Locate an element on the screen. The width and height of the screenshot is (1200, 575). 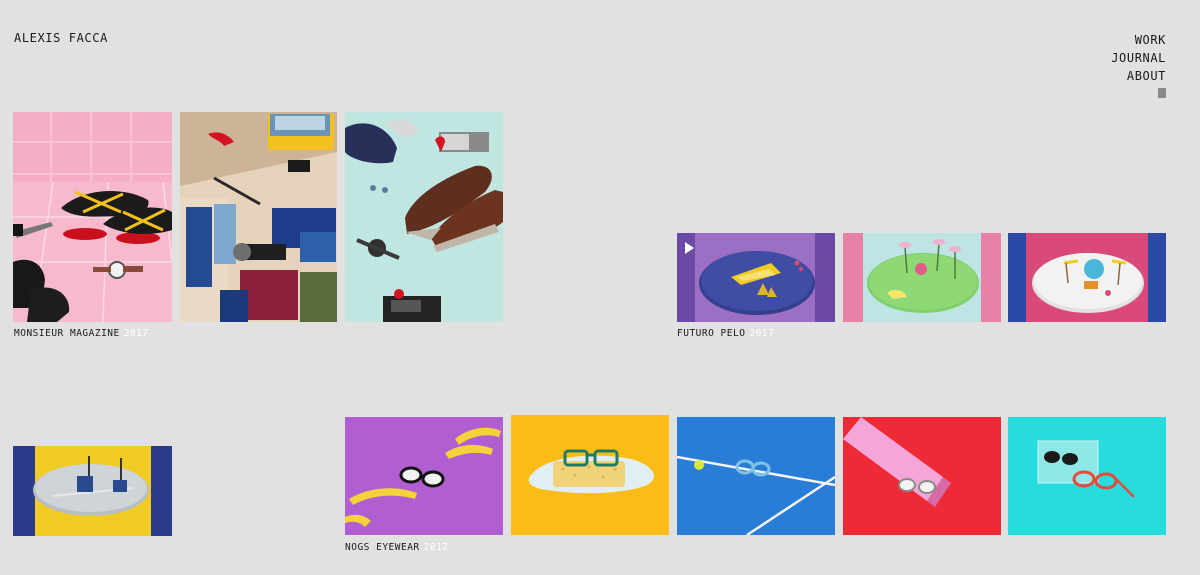
project-caption-futuro: FUTURO PELO 2017 is located at coordinates (725, 333).